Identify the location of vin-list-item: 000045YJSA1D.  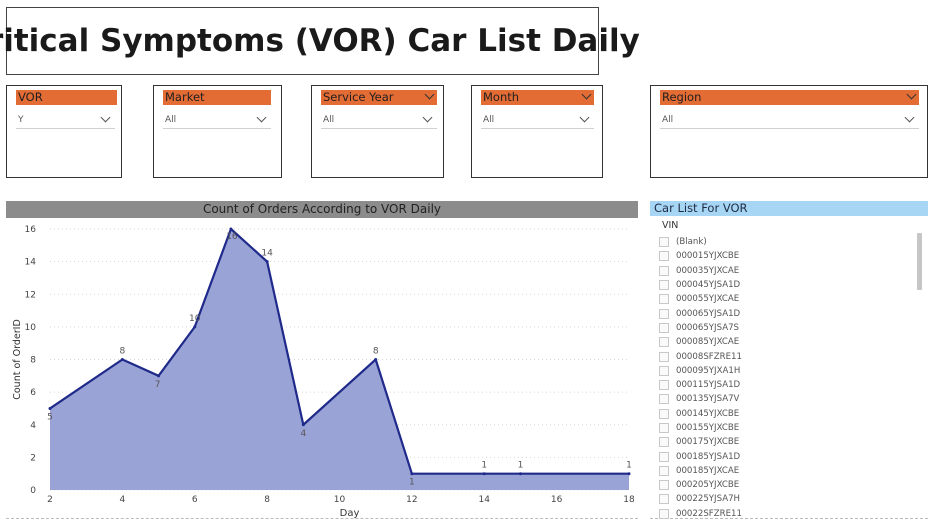
(789, 285).